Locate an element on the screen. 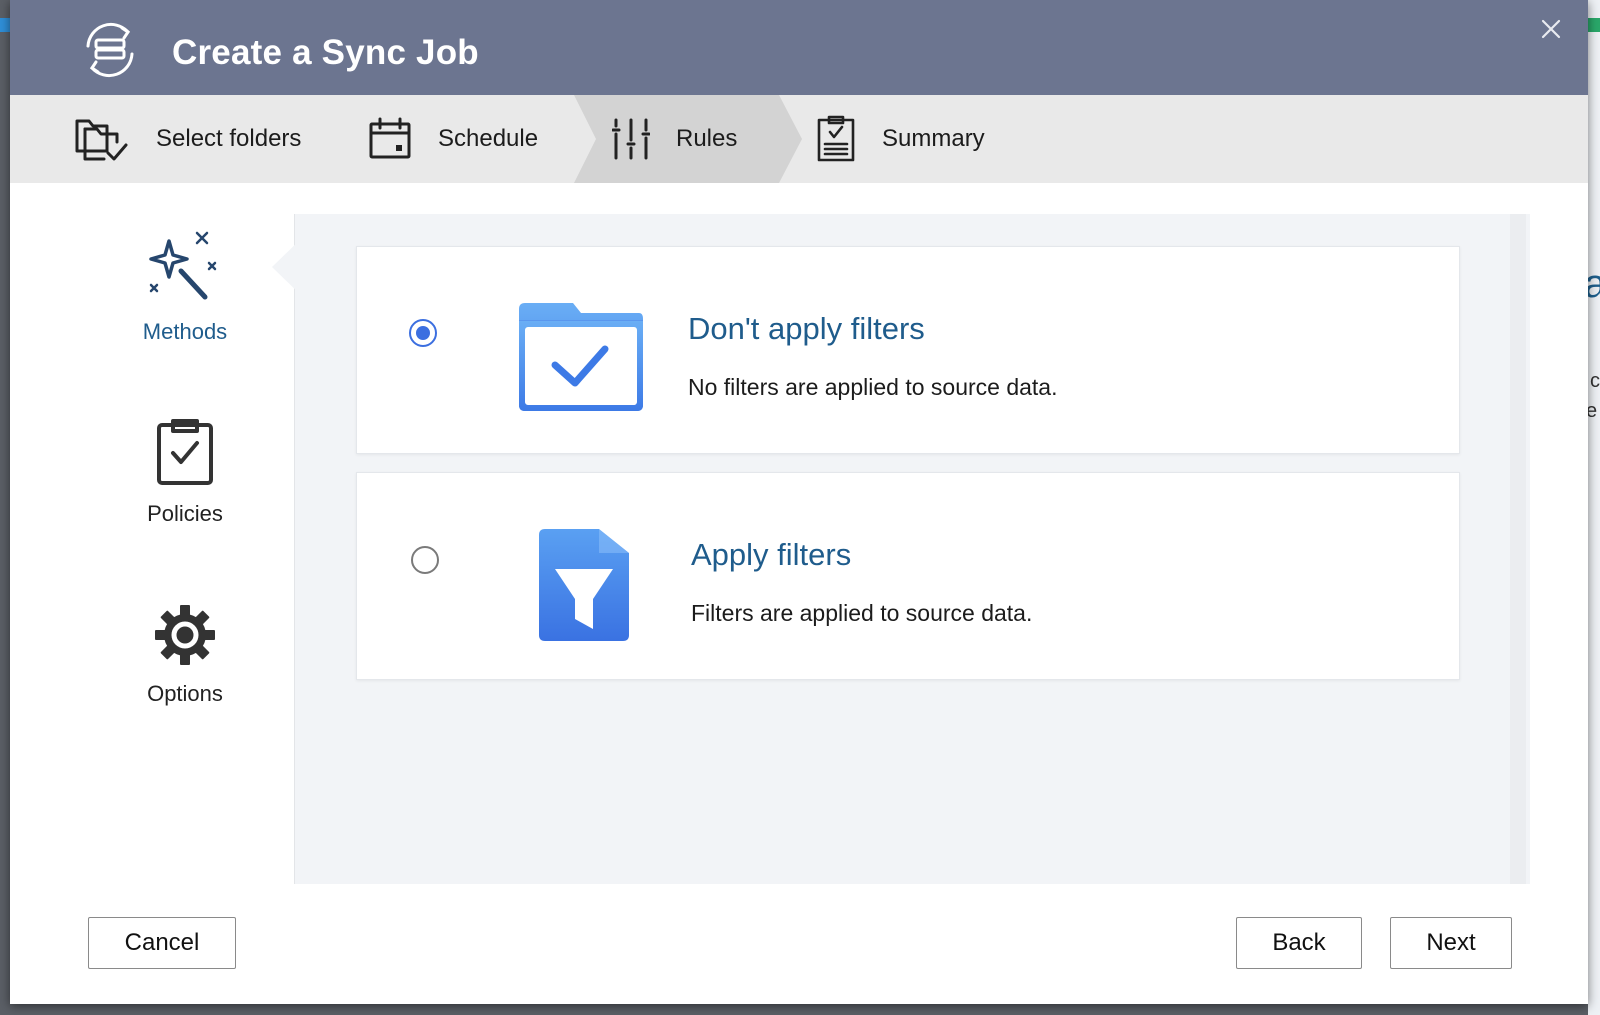 The height and width of the screenshot is (1015, 1600). magic-wand-icon is located at coordinates (183, 265).